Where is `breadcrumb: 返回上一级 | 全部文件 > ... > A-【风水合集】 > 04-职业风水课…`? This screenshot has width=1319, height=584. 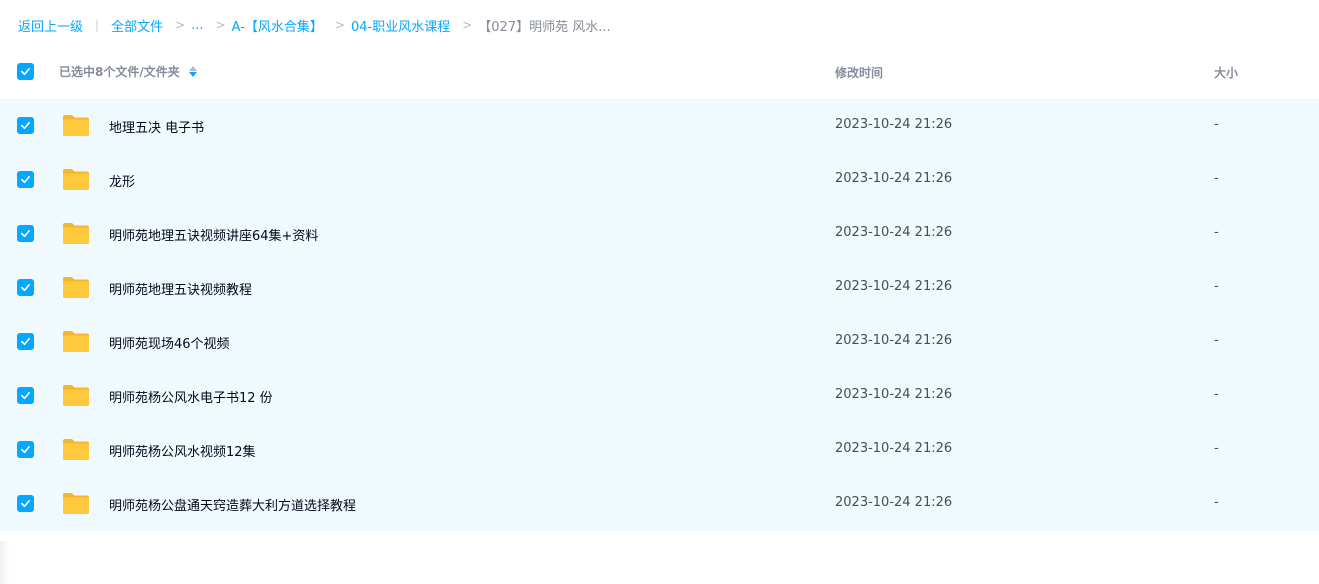
breadcrumb: 返回上一级 | 全部文件 > ... > A-【风水合集】 > 04-职业风水课… is located at coordinates (314, 25).